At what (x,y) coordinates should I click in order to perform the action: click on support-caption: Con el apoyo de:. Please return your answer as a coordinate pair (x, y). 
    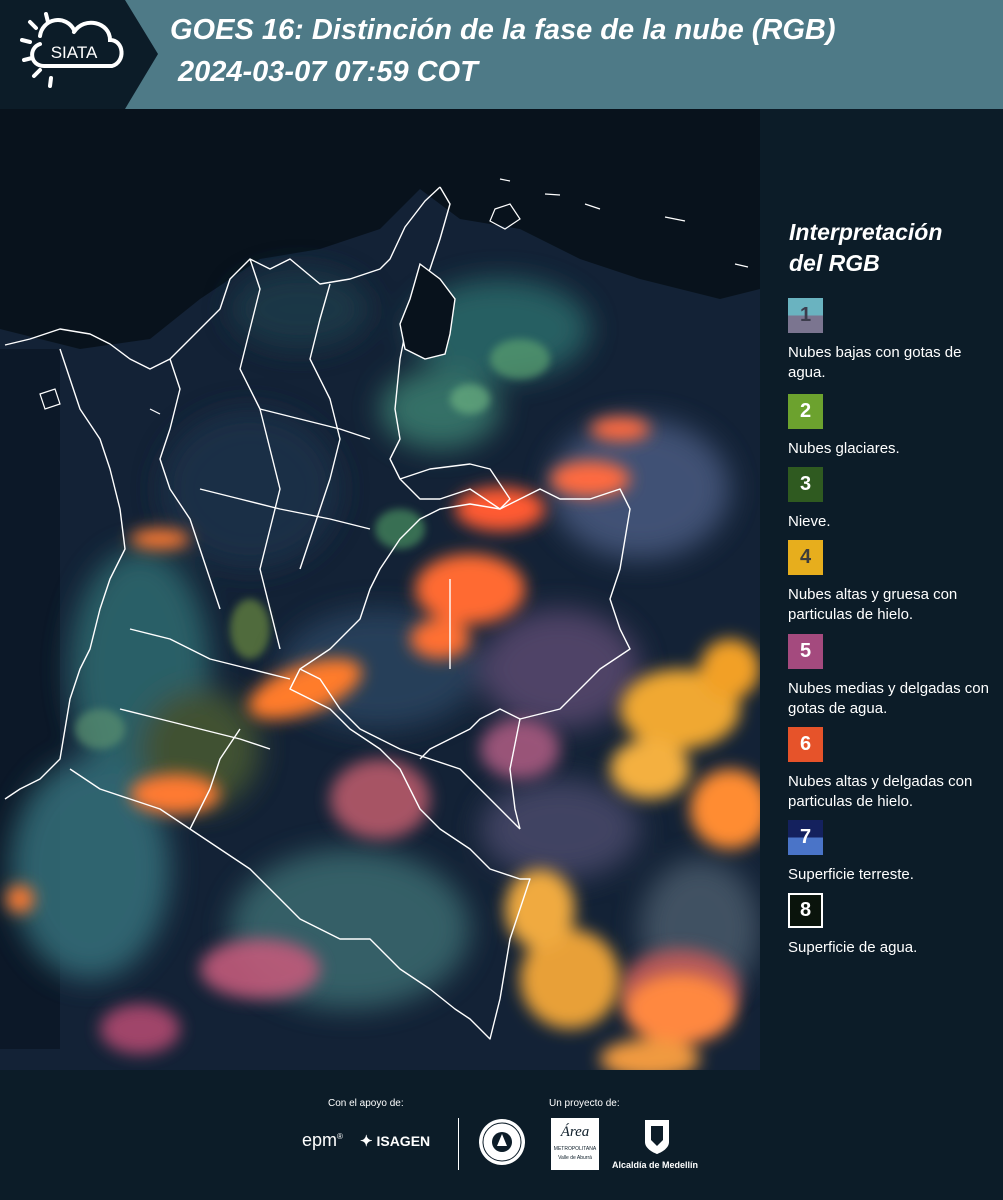
    Looking at the image, I should click on (366, 1103).